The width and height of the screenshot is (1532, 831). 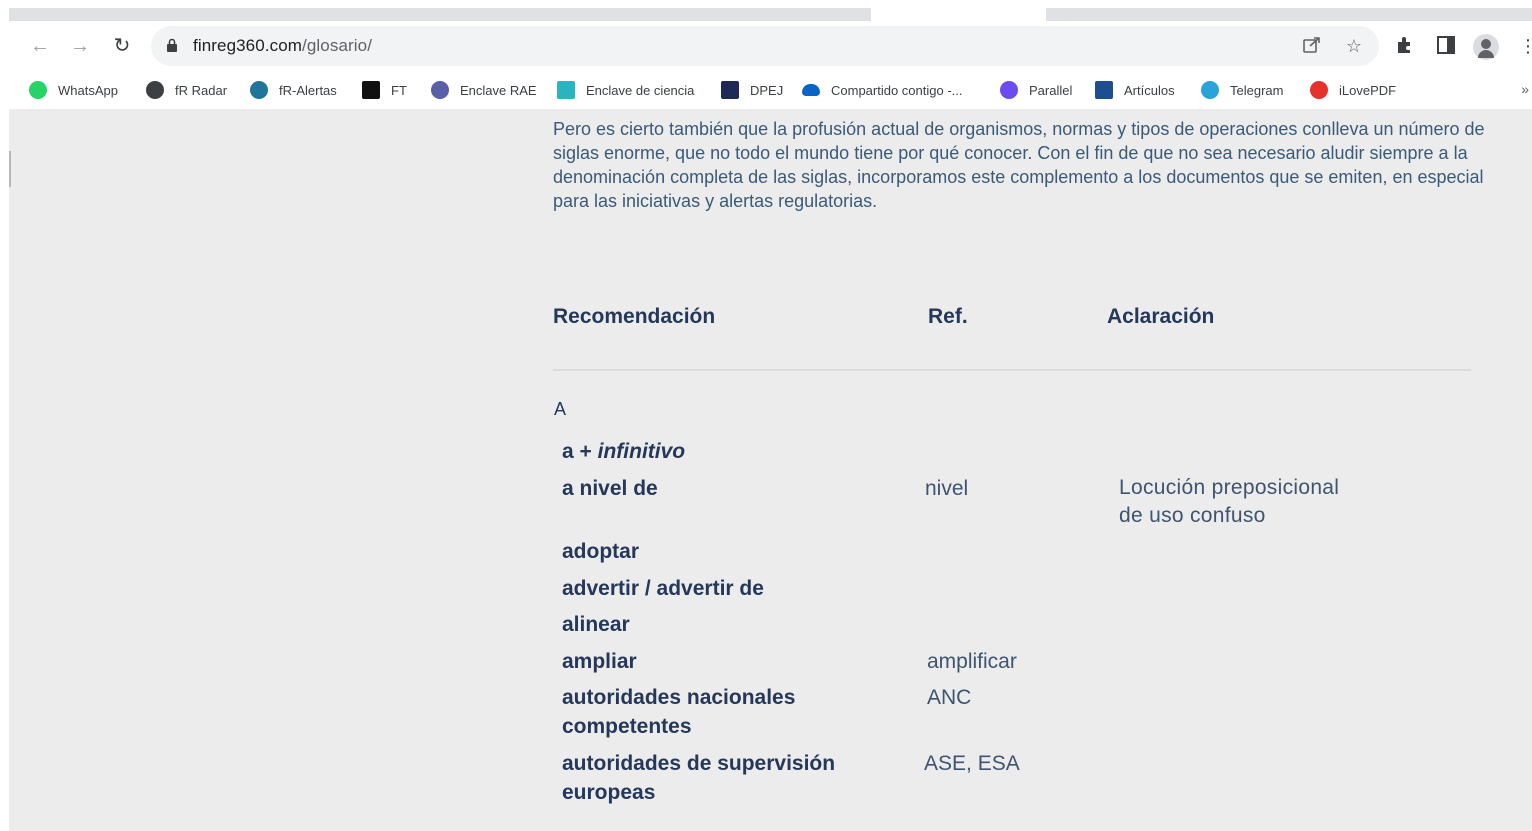 I want to click on active-tab, so click(x=958, y=14).